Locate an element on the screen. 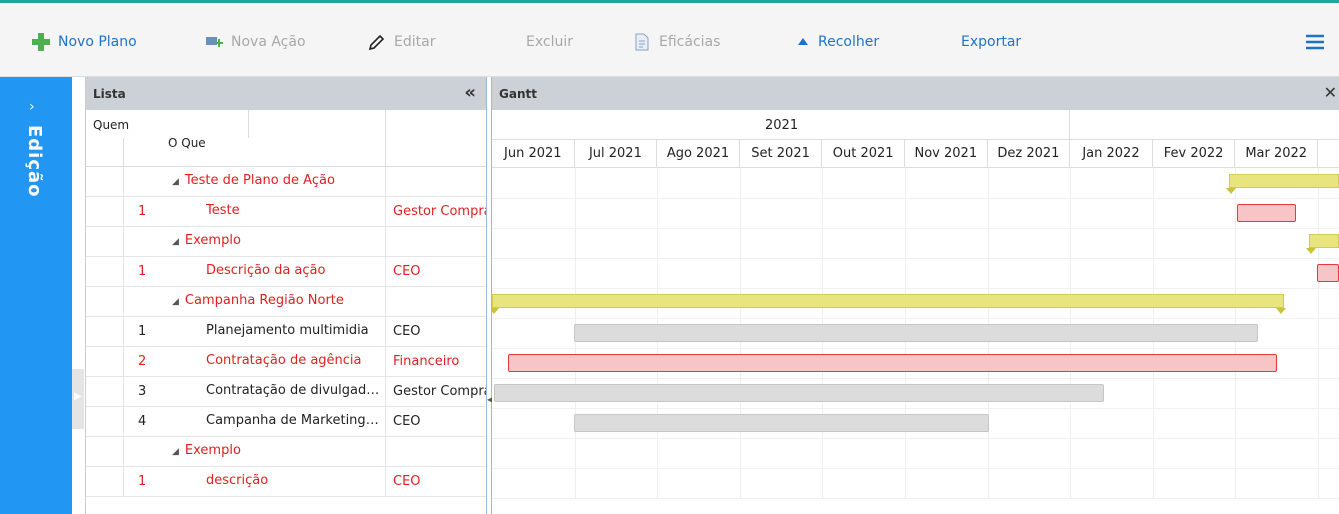 The height and width of the screenshot is (514, 1339). table-row: 1 Planejamento multimidia CEO is located at coordinates (286, 332).